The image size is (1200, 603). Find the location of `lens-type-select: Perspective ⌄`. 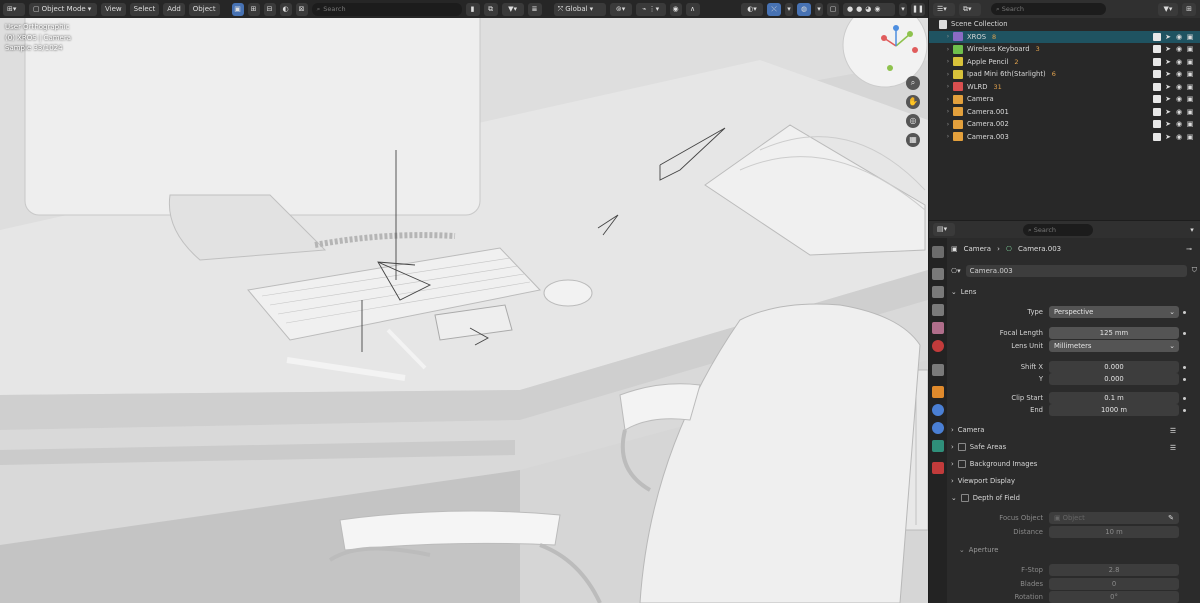

lens-type-select: Perspective ⌄ is located at coordinates (1114, 312).